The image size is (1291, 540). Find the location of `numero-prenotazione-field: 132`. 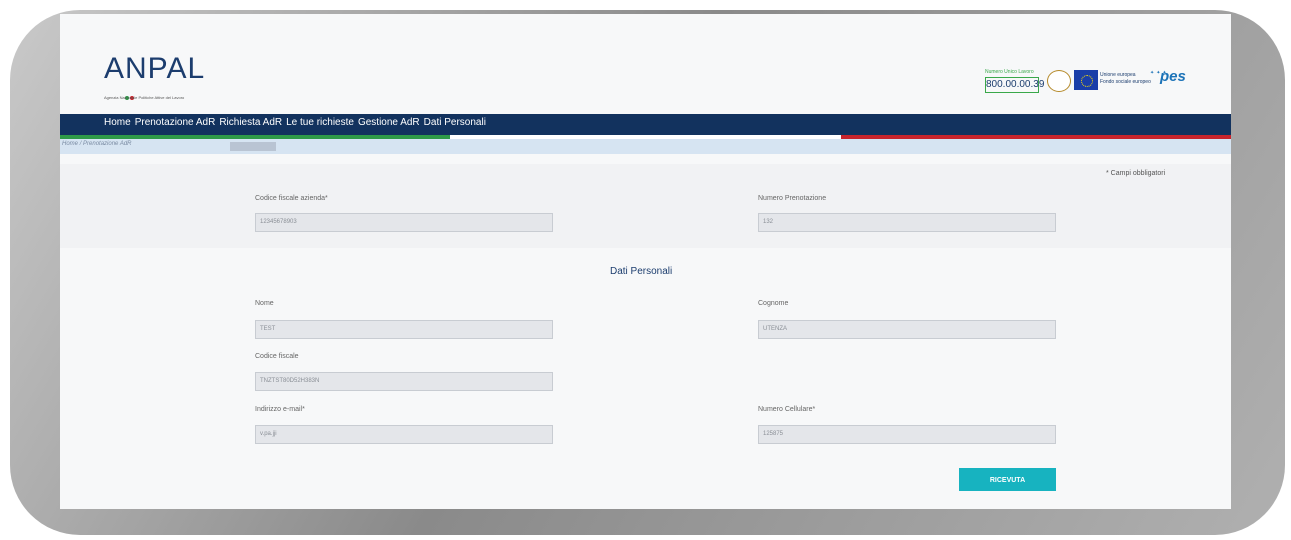

numero-prenotazione-field: 132 is located at coordinates (907, 222).